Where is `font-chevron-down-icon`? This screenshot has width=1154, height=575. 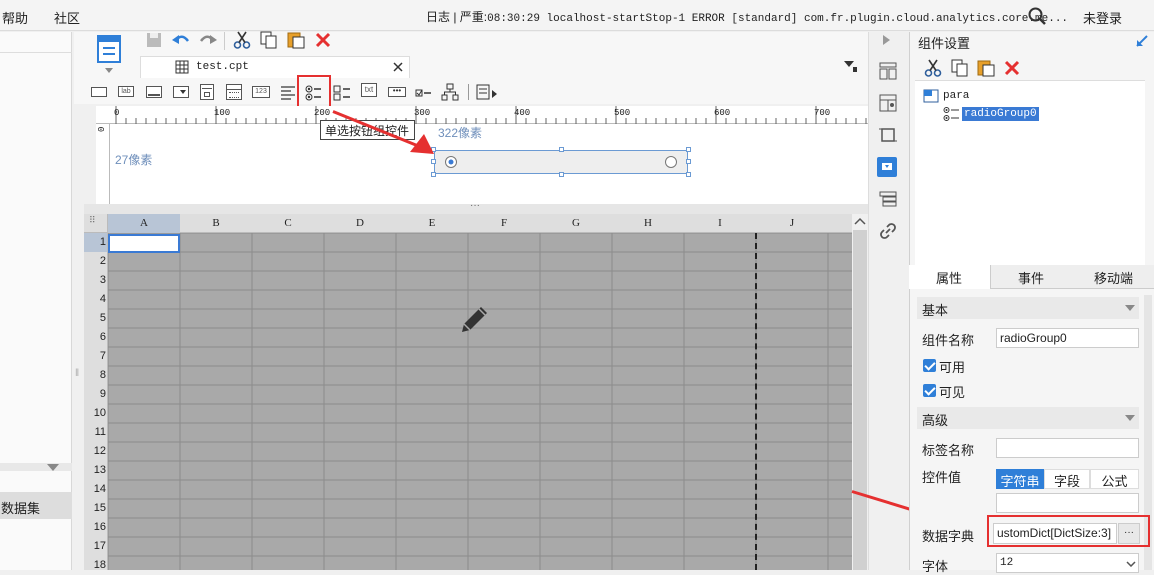
font-chevron-down-icon is located at coordinates (1131, 564).